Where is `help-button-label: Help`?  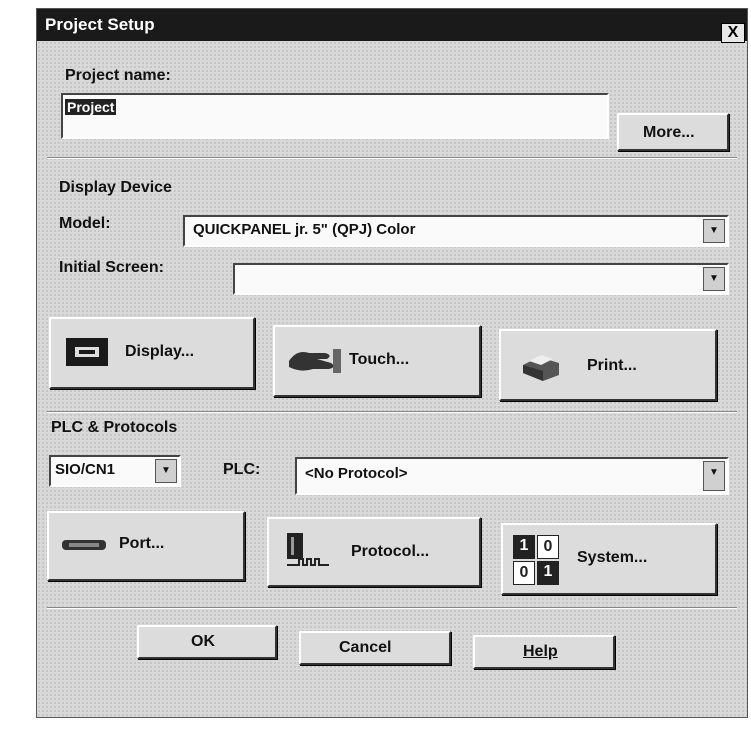
help-button-label: Help is located at coordinates (540, 651).